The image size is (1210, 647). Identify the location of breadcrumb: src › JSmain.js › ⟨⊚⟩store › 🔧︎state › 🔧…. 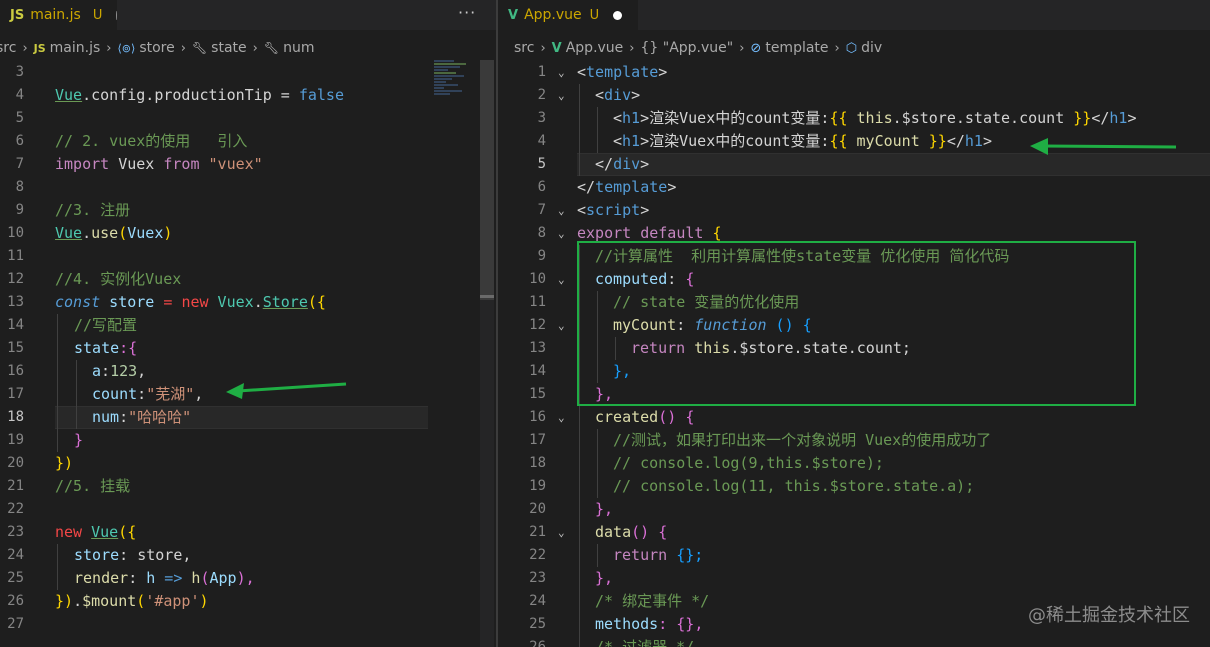
(246, 48).